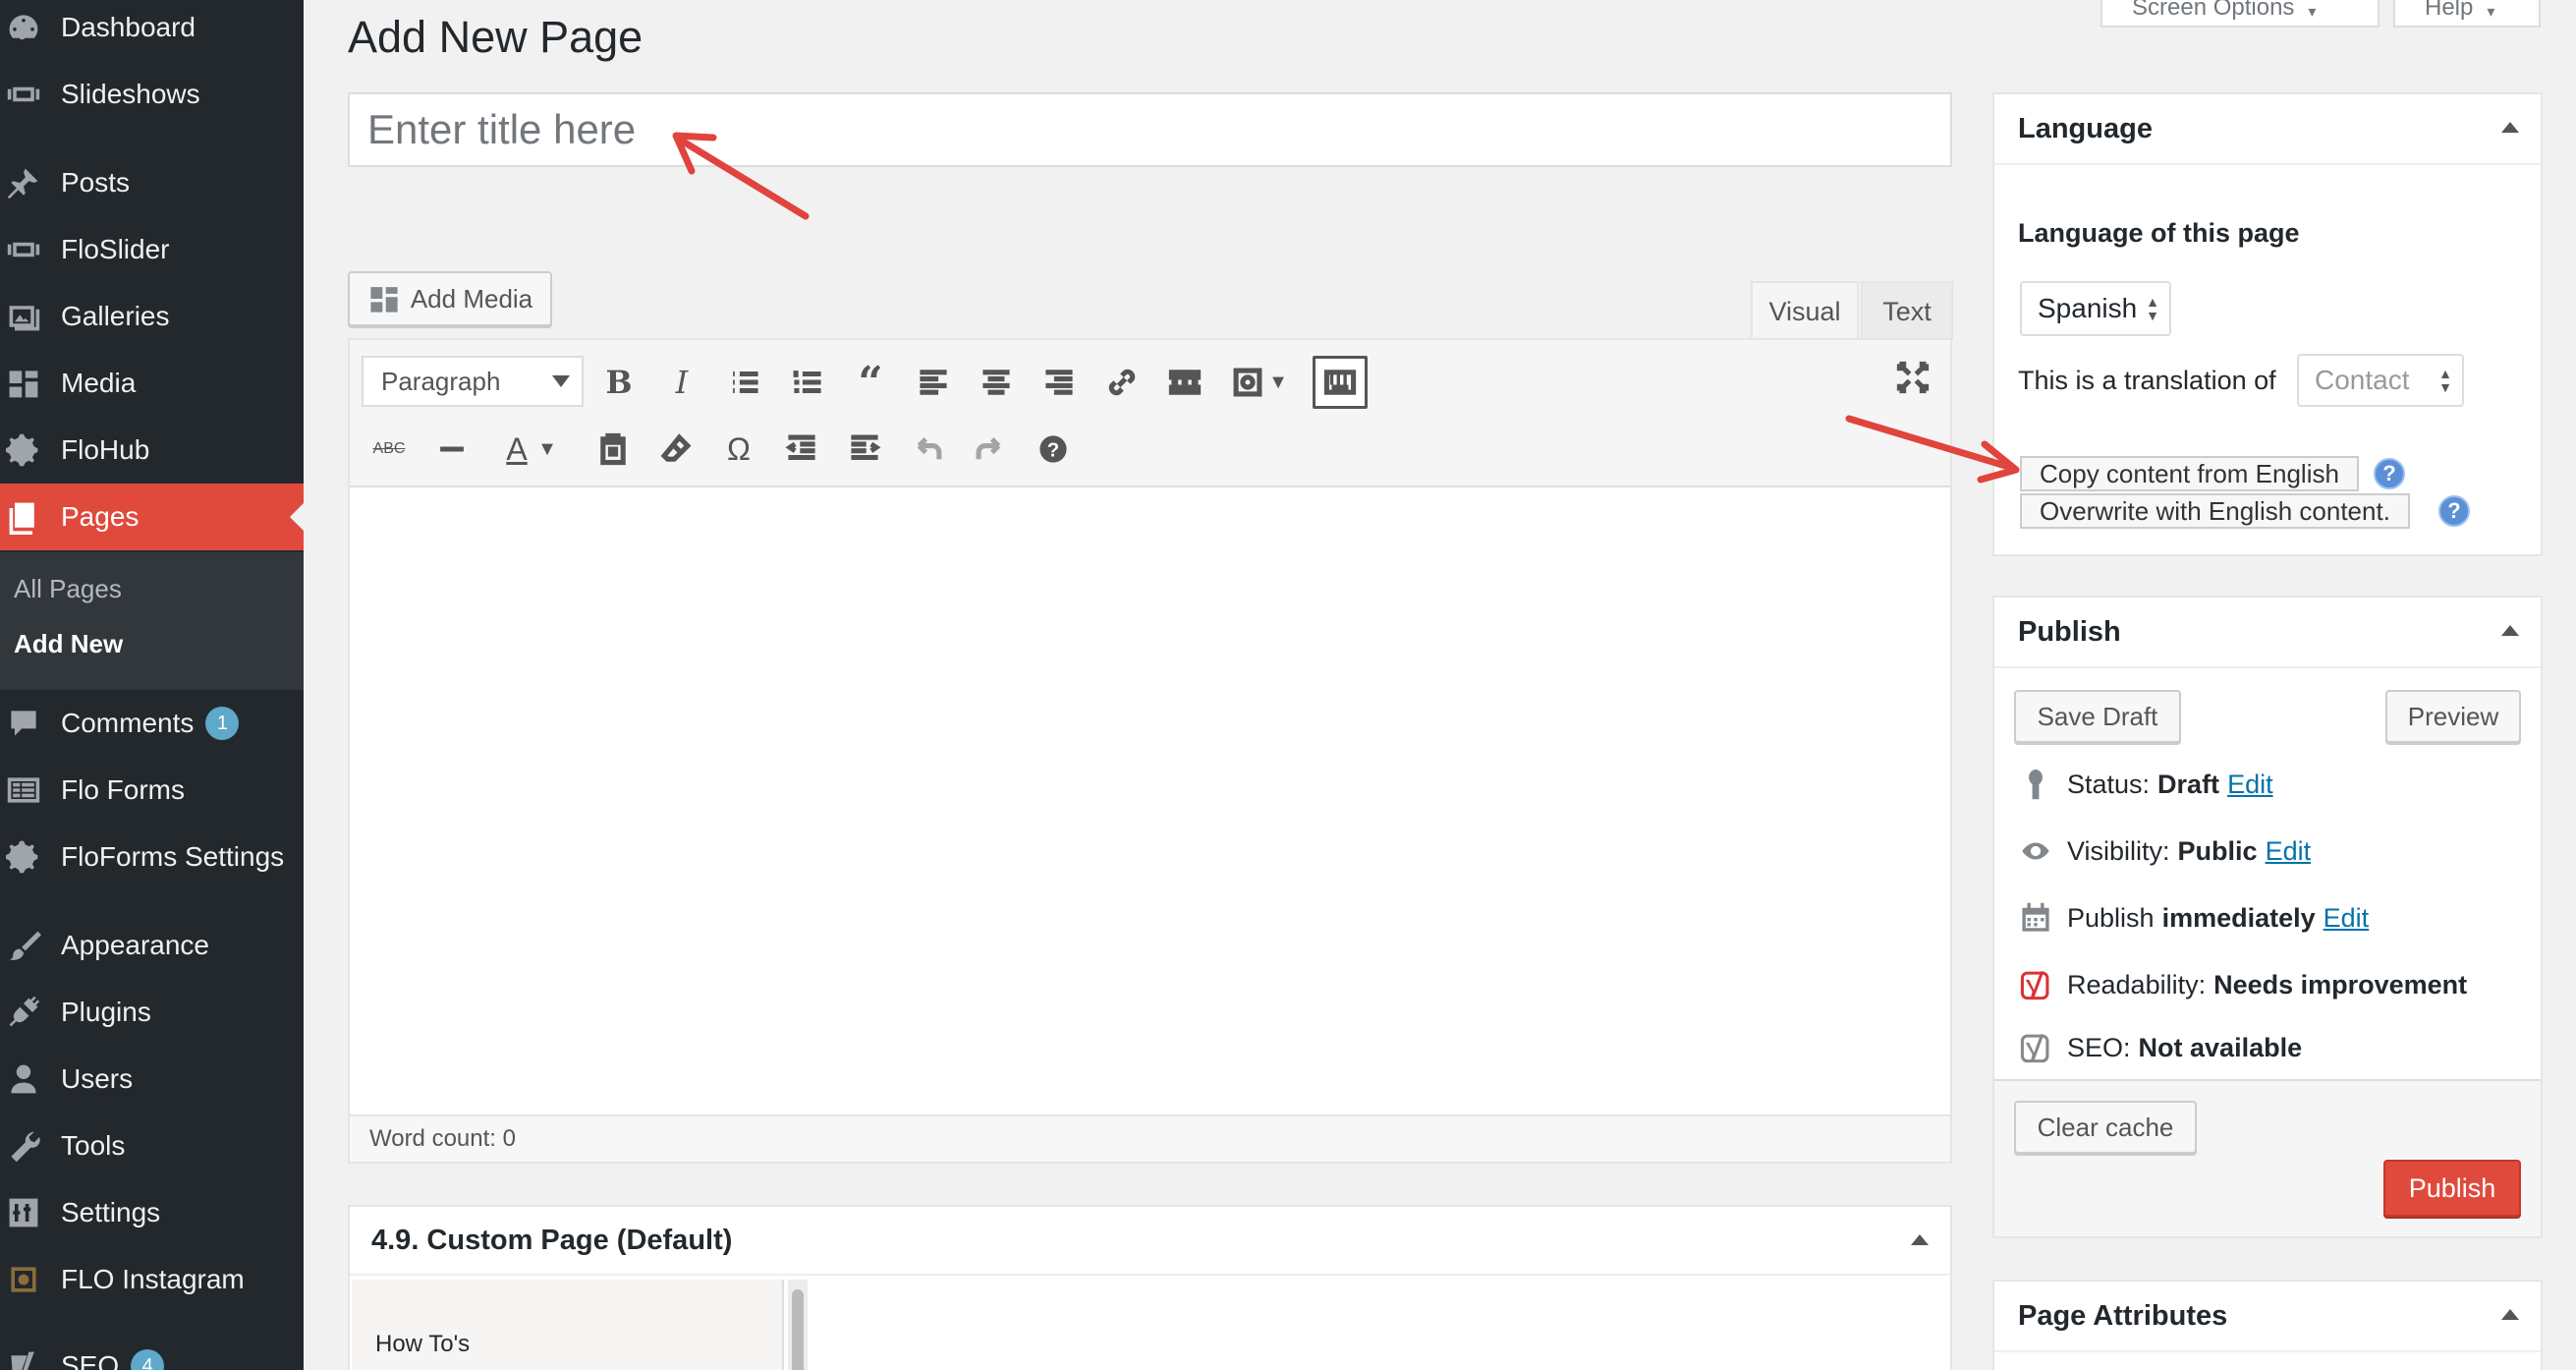 The height and width of the screenshot is (1370, 2576). What do you see at coordinates (473, 382) in the screenshot?
I see `format-select: Paragraph` at bounding box center [473, 382].